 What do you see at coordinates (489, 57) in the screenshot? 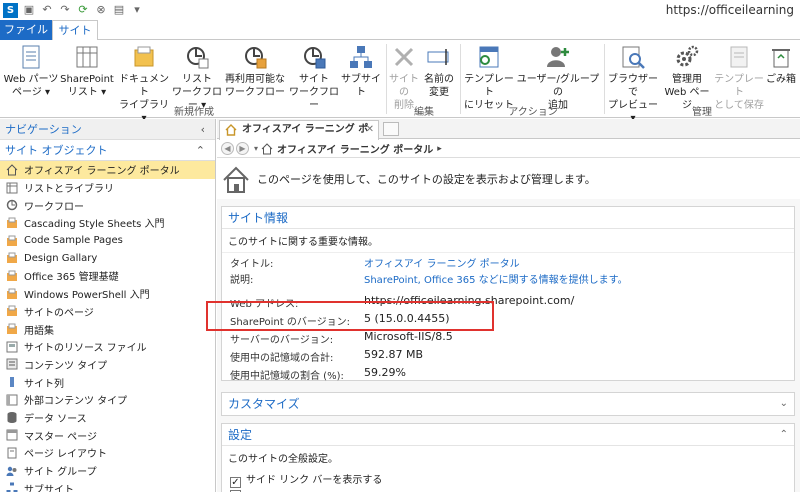
I see `reset-template-icon` at bounding box center [489, 57].